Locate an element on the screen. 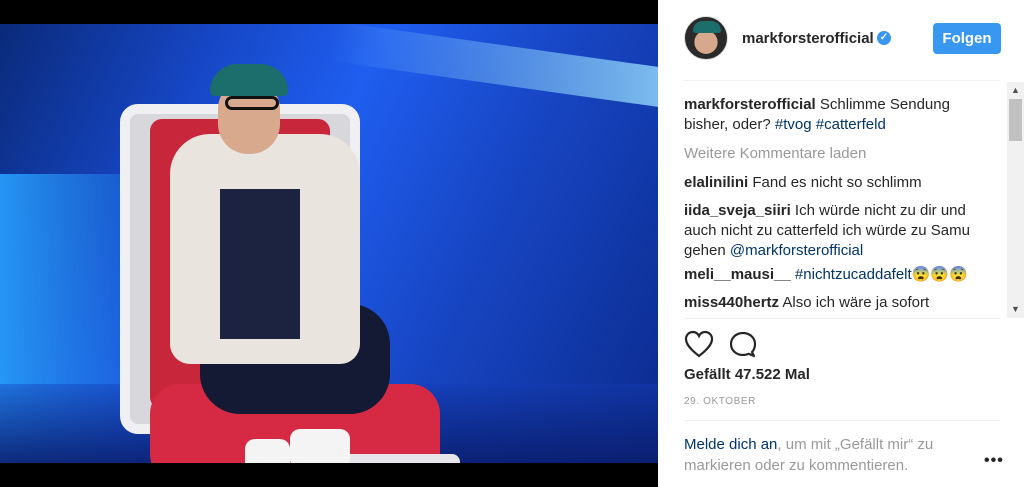 This screenshot has height=487, width=1024. comment-item: elalinilini Fand es nicht so schlimm is located at coordinates (834, 183).